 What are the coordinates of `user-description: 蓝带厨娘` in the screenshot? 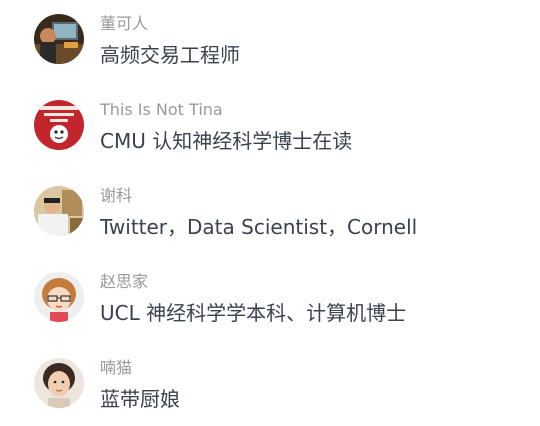 It's located at (140, 399).